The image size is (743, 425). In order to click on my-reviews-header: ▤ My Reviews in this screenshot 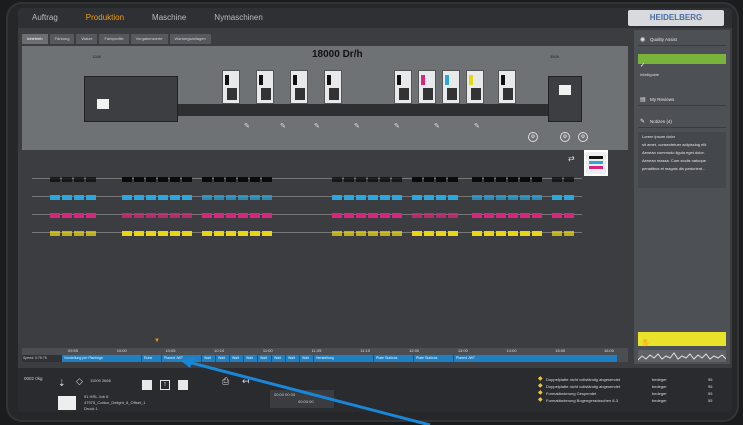, I will do `click(682, 100)`.